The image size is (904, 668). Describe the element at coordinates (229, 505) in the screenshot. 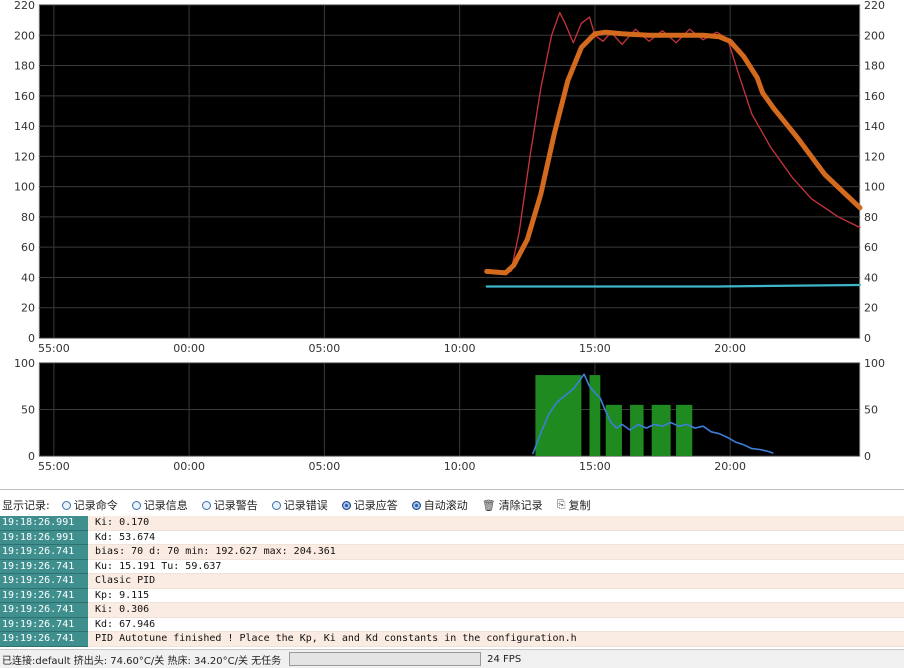

I see `toggle-log-warnings: 记录警告` at that location.